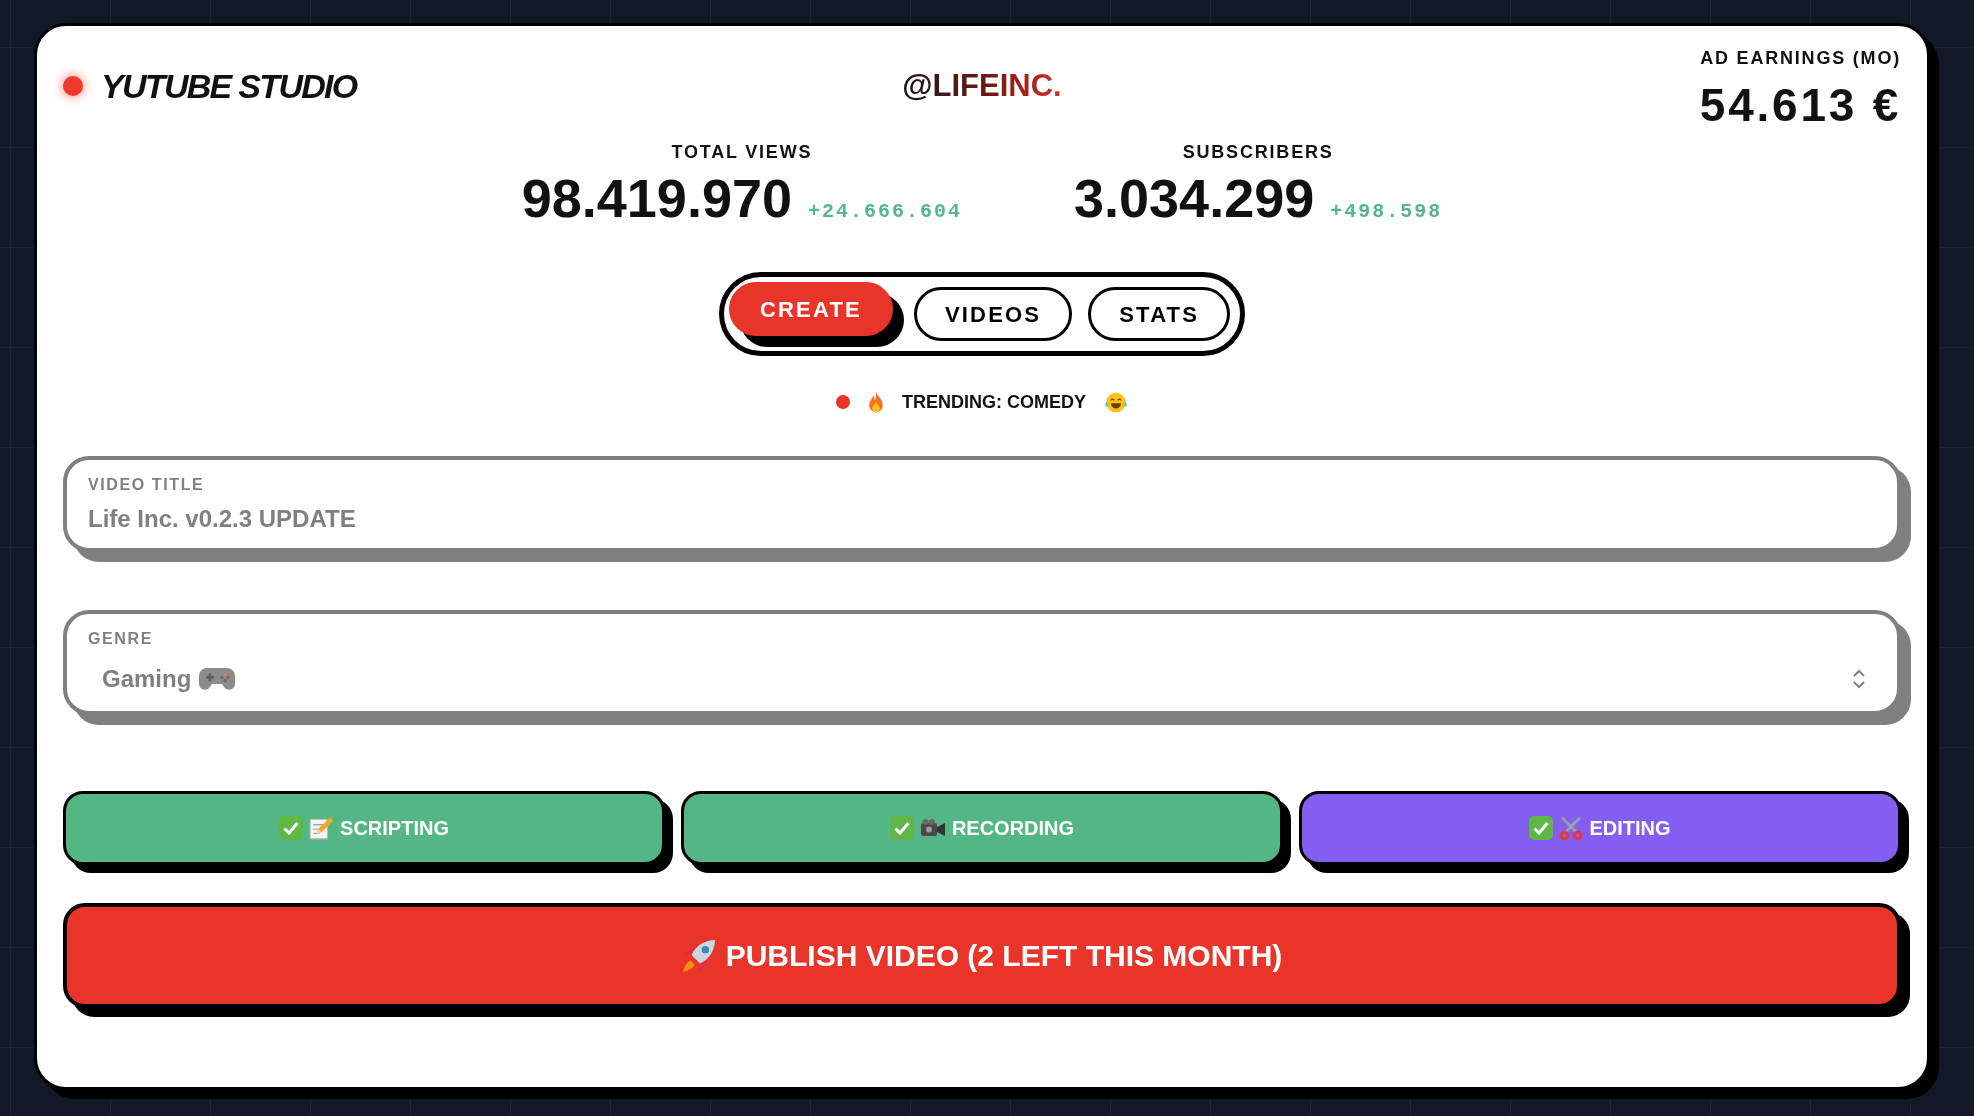  I want to click on stat-label: TOTAL VIEWS, so click(742, 152).